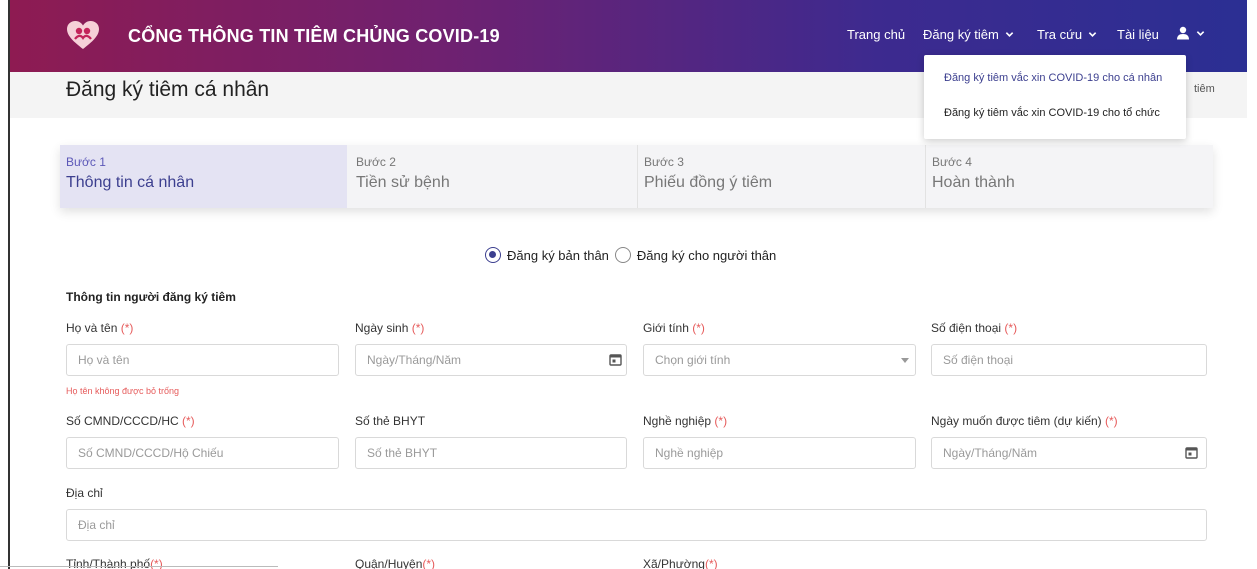  I want to click on radio-self-label: Đăng ký bản thân, so click(558, 255).